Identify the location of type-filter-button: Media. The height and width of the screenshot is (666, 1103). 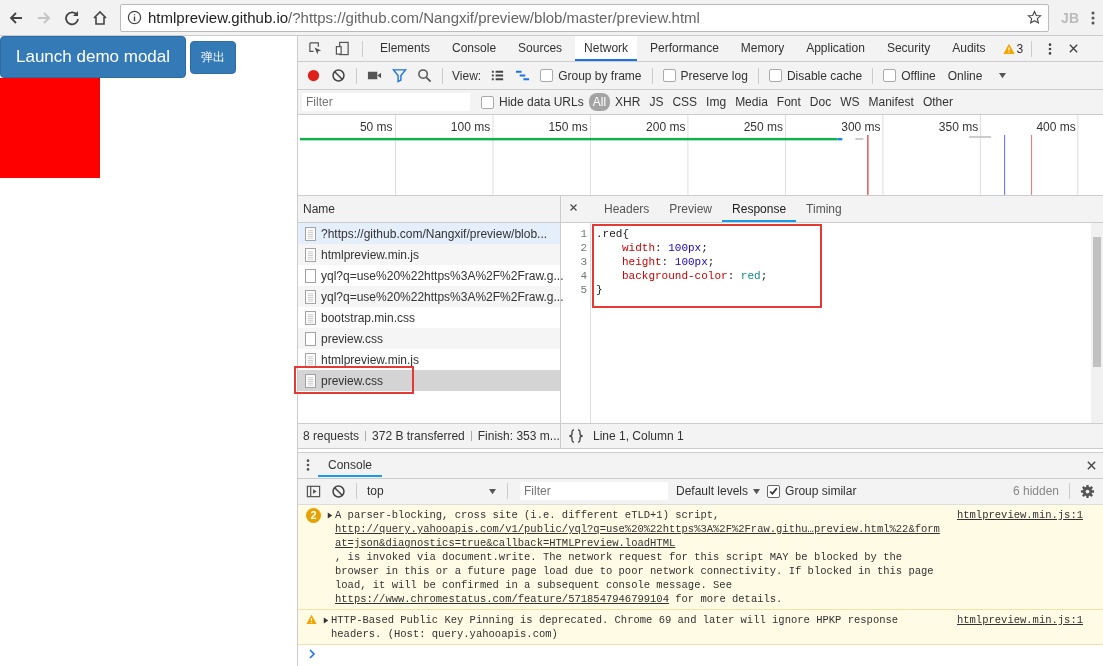
(751, 102).